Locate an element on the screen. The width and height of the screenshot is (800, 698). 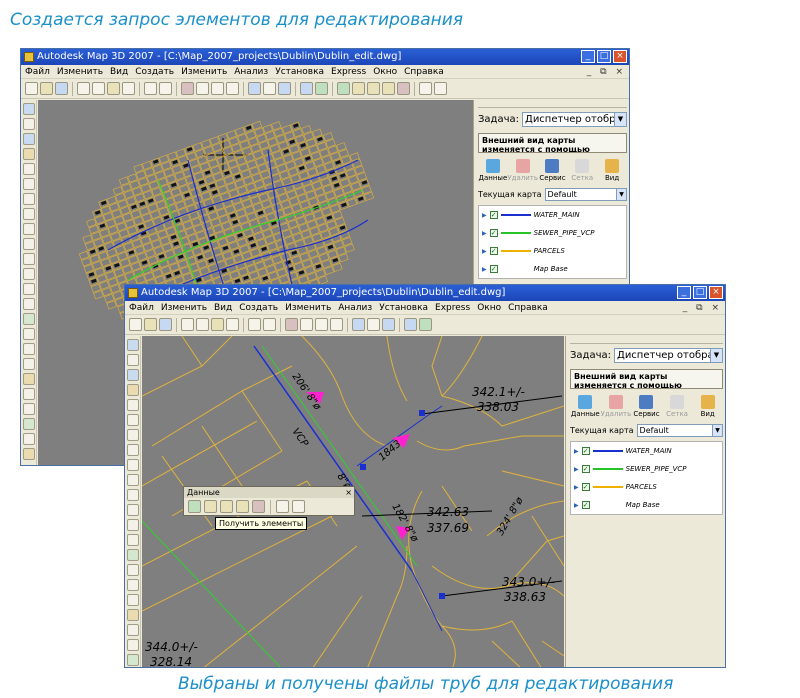
rectangle-icon is located at coordinates (28, 289).